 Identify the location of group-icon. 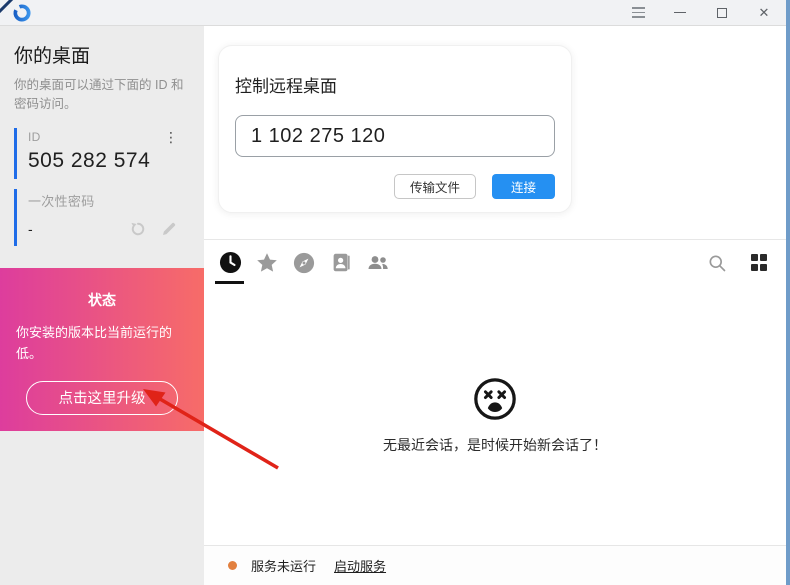
(378, 262).